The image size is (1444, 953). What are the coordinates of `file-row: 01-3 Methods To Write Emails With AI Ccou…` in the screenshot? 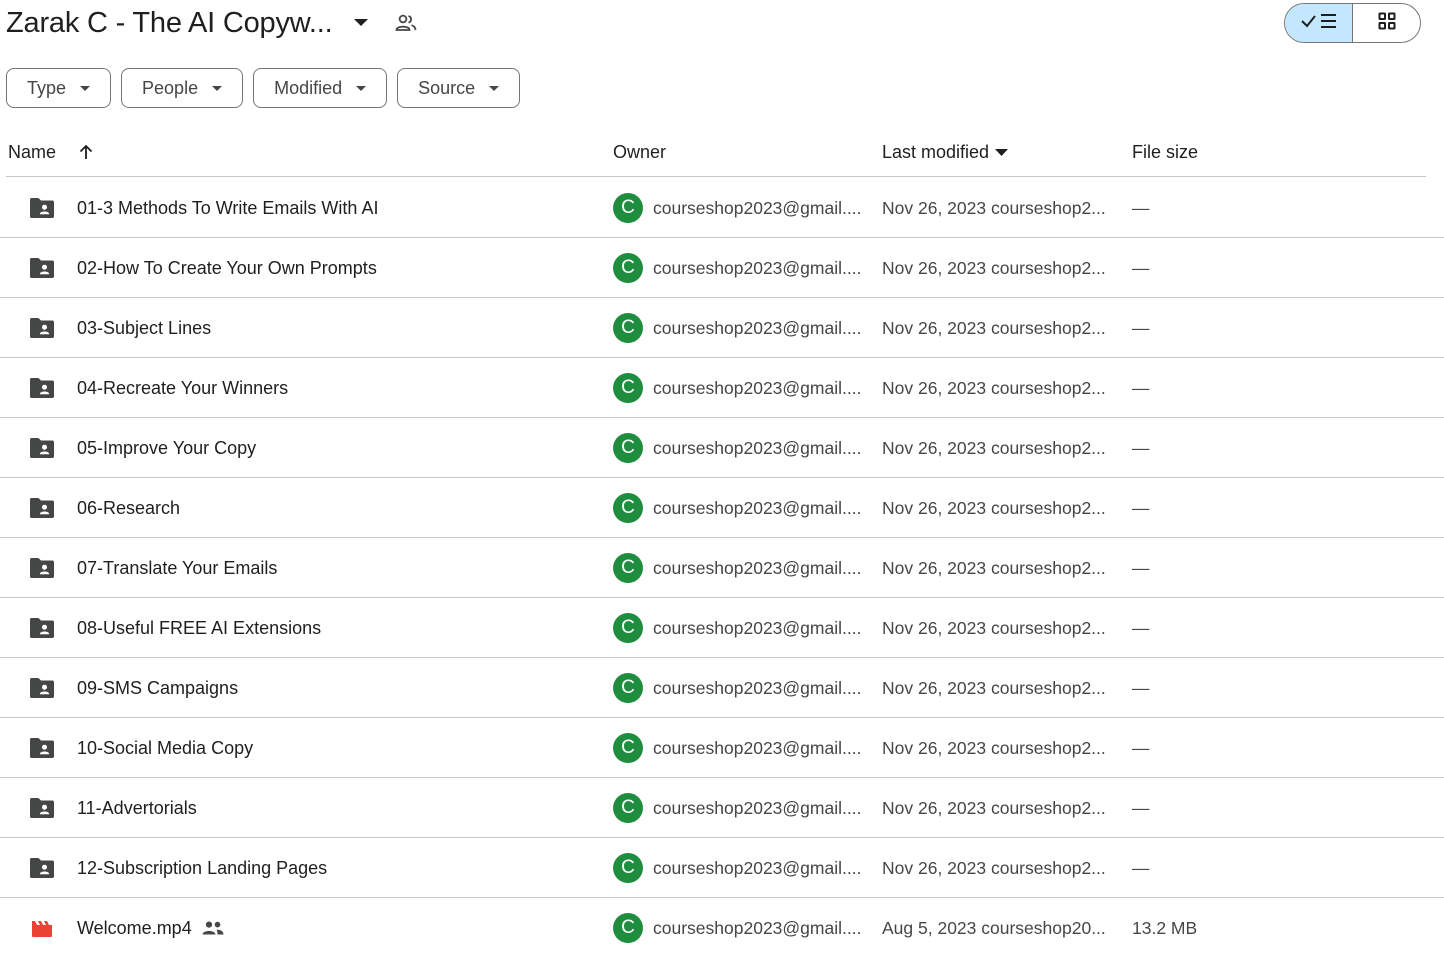 It's located at (722, 208).